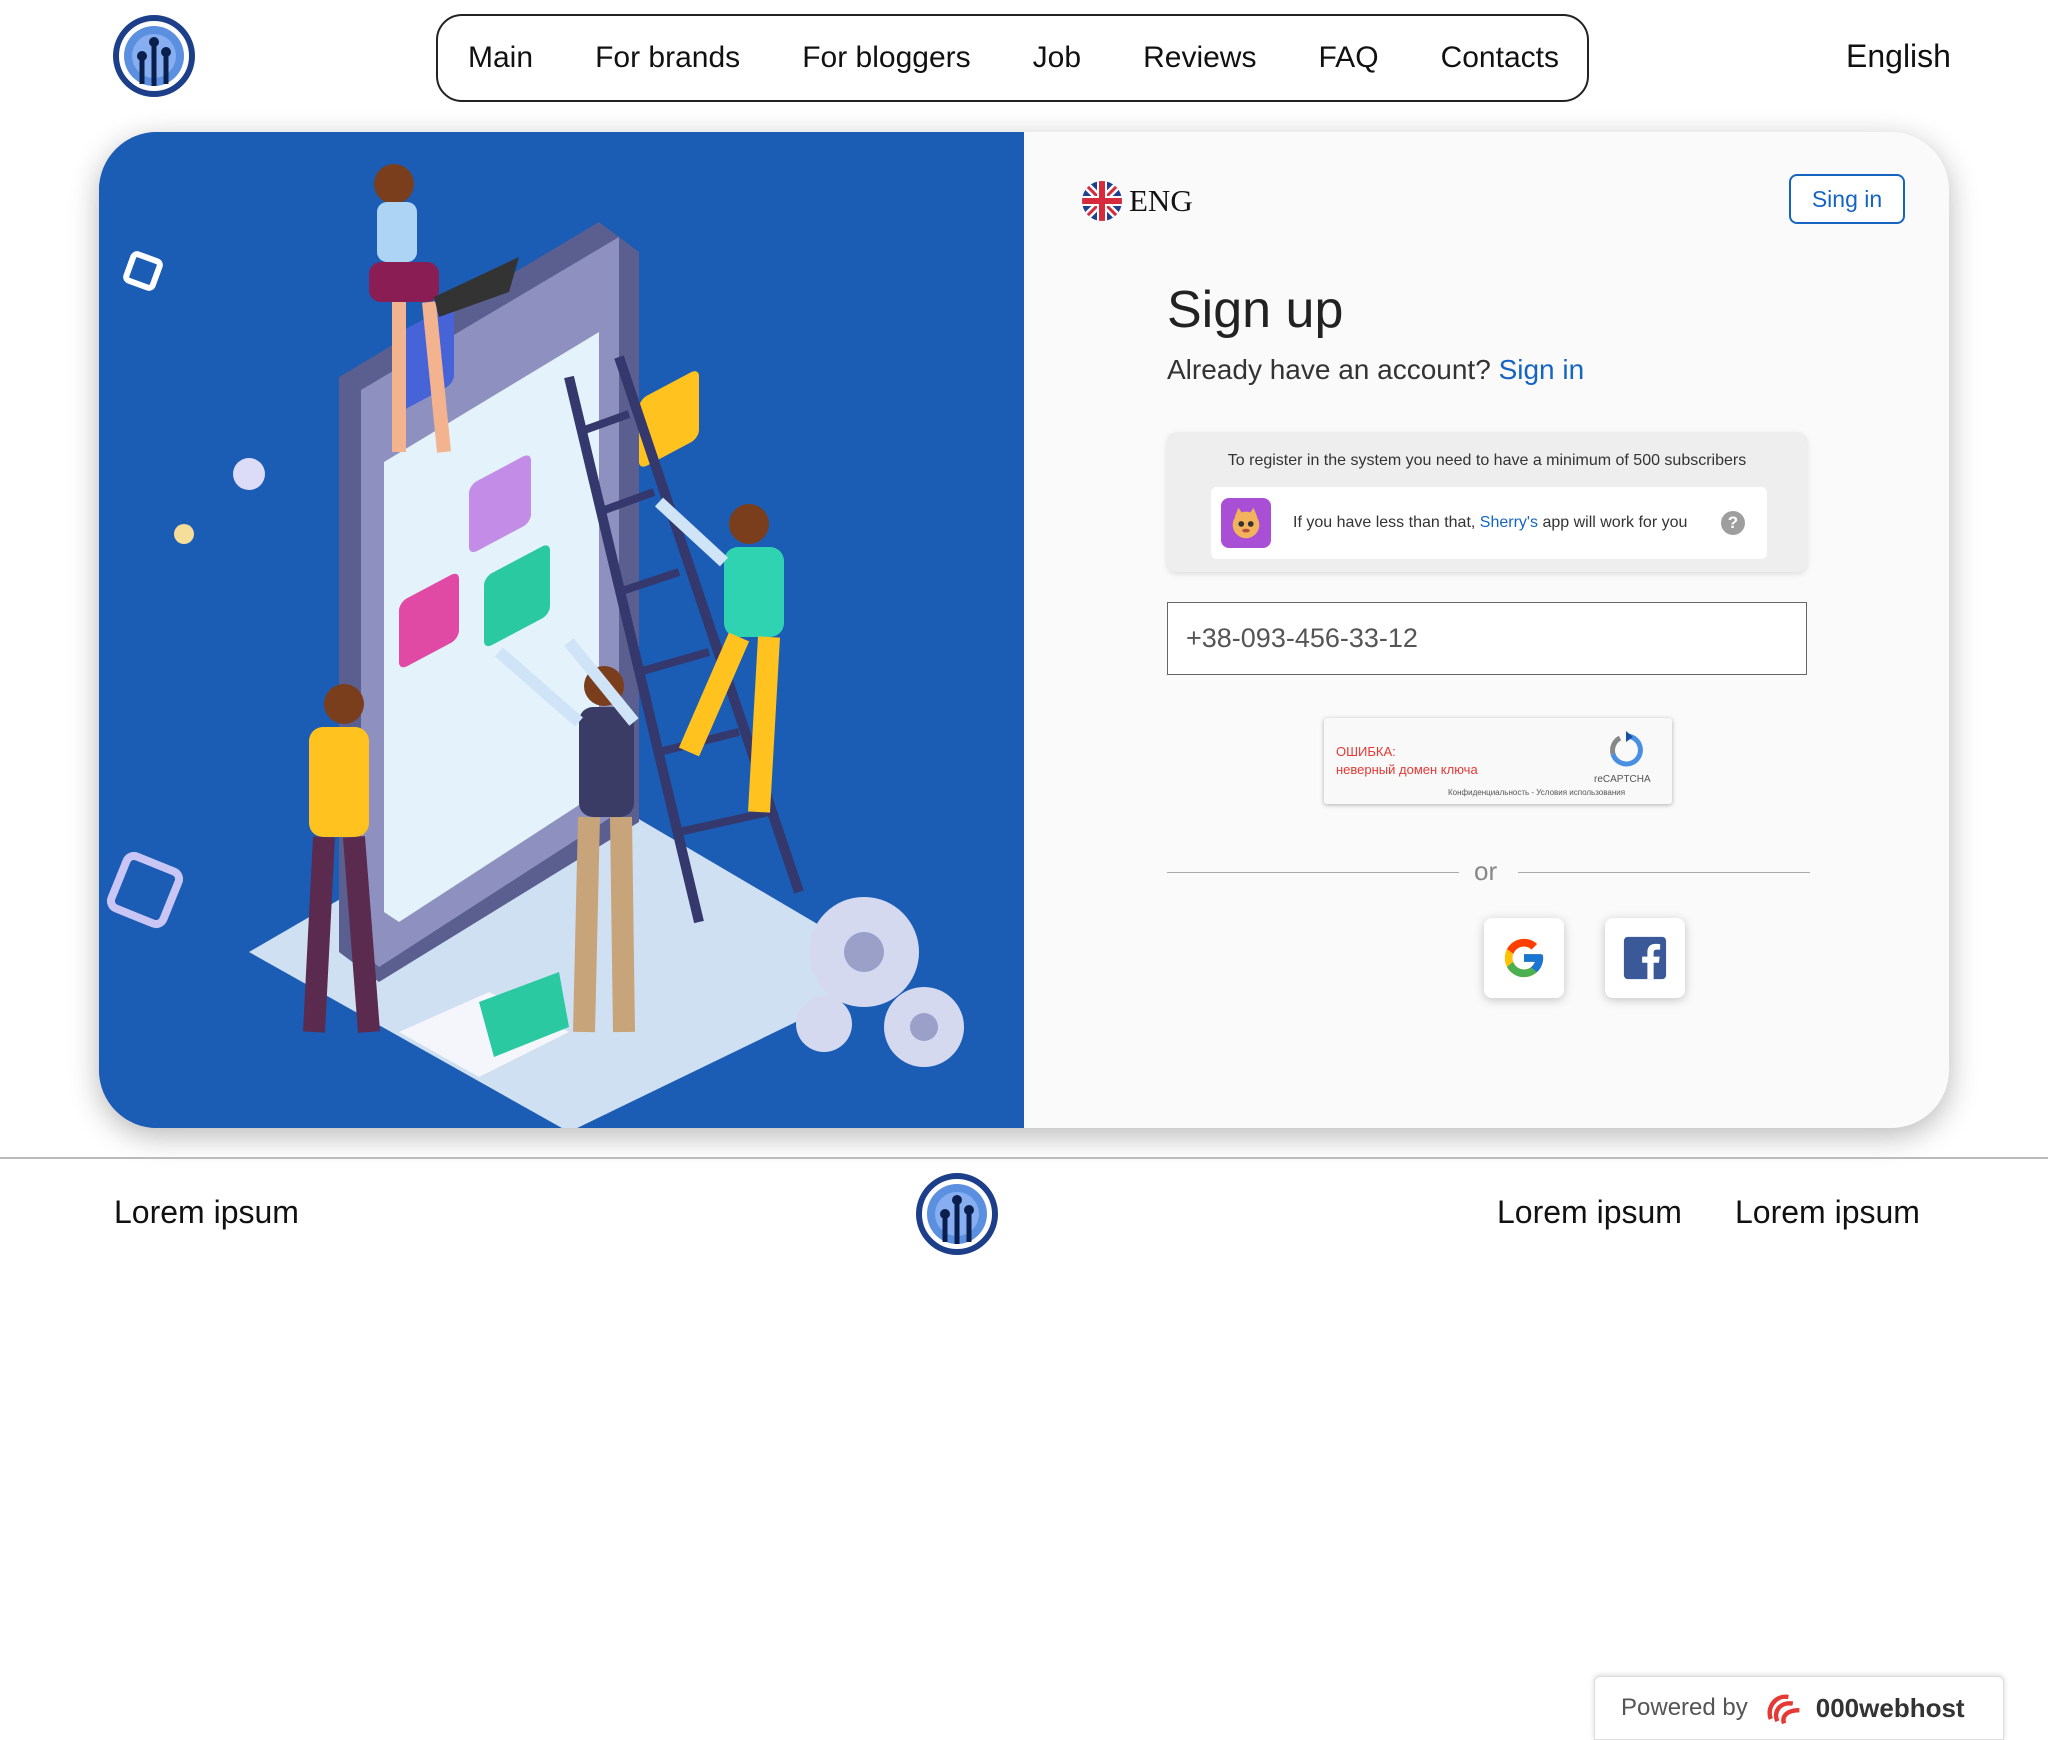 The height and width of the screenshot is (1740, 2048). What do you see at coordinates (1847, 199) in the screenshot?
I see `sign-in-button: Sing in` at bounding box center [1847, 199].